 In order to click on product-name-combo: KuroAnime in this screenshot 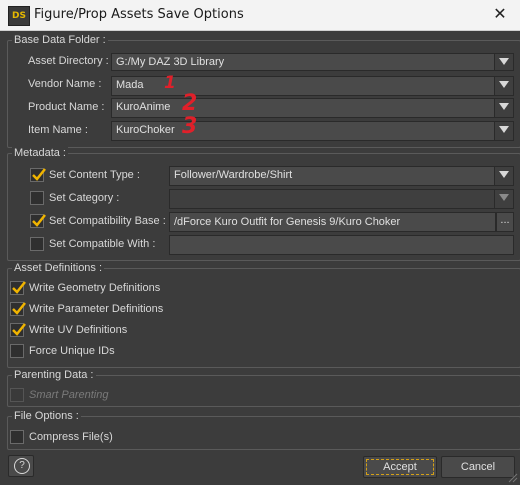, I will do `click(312, 108)`.